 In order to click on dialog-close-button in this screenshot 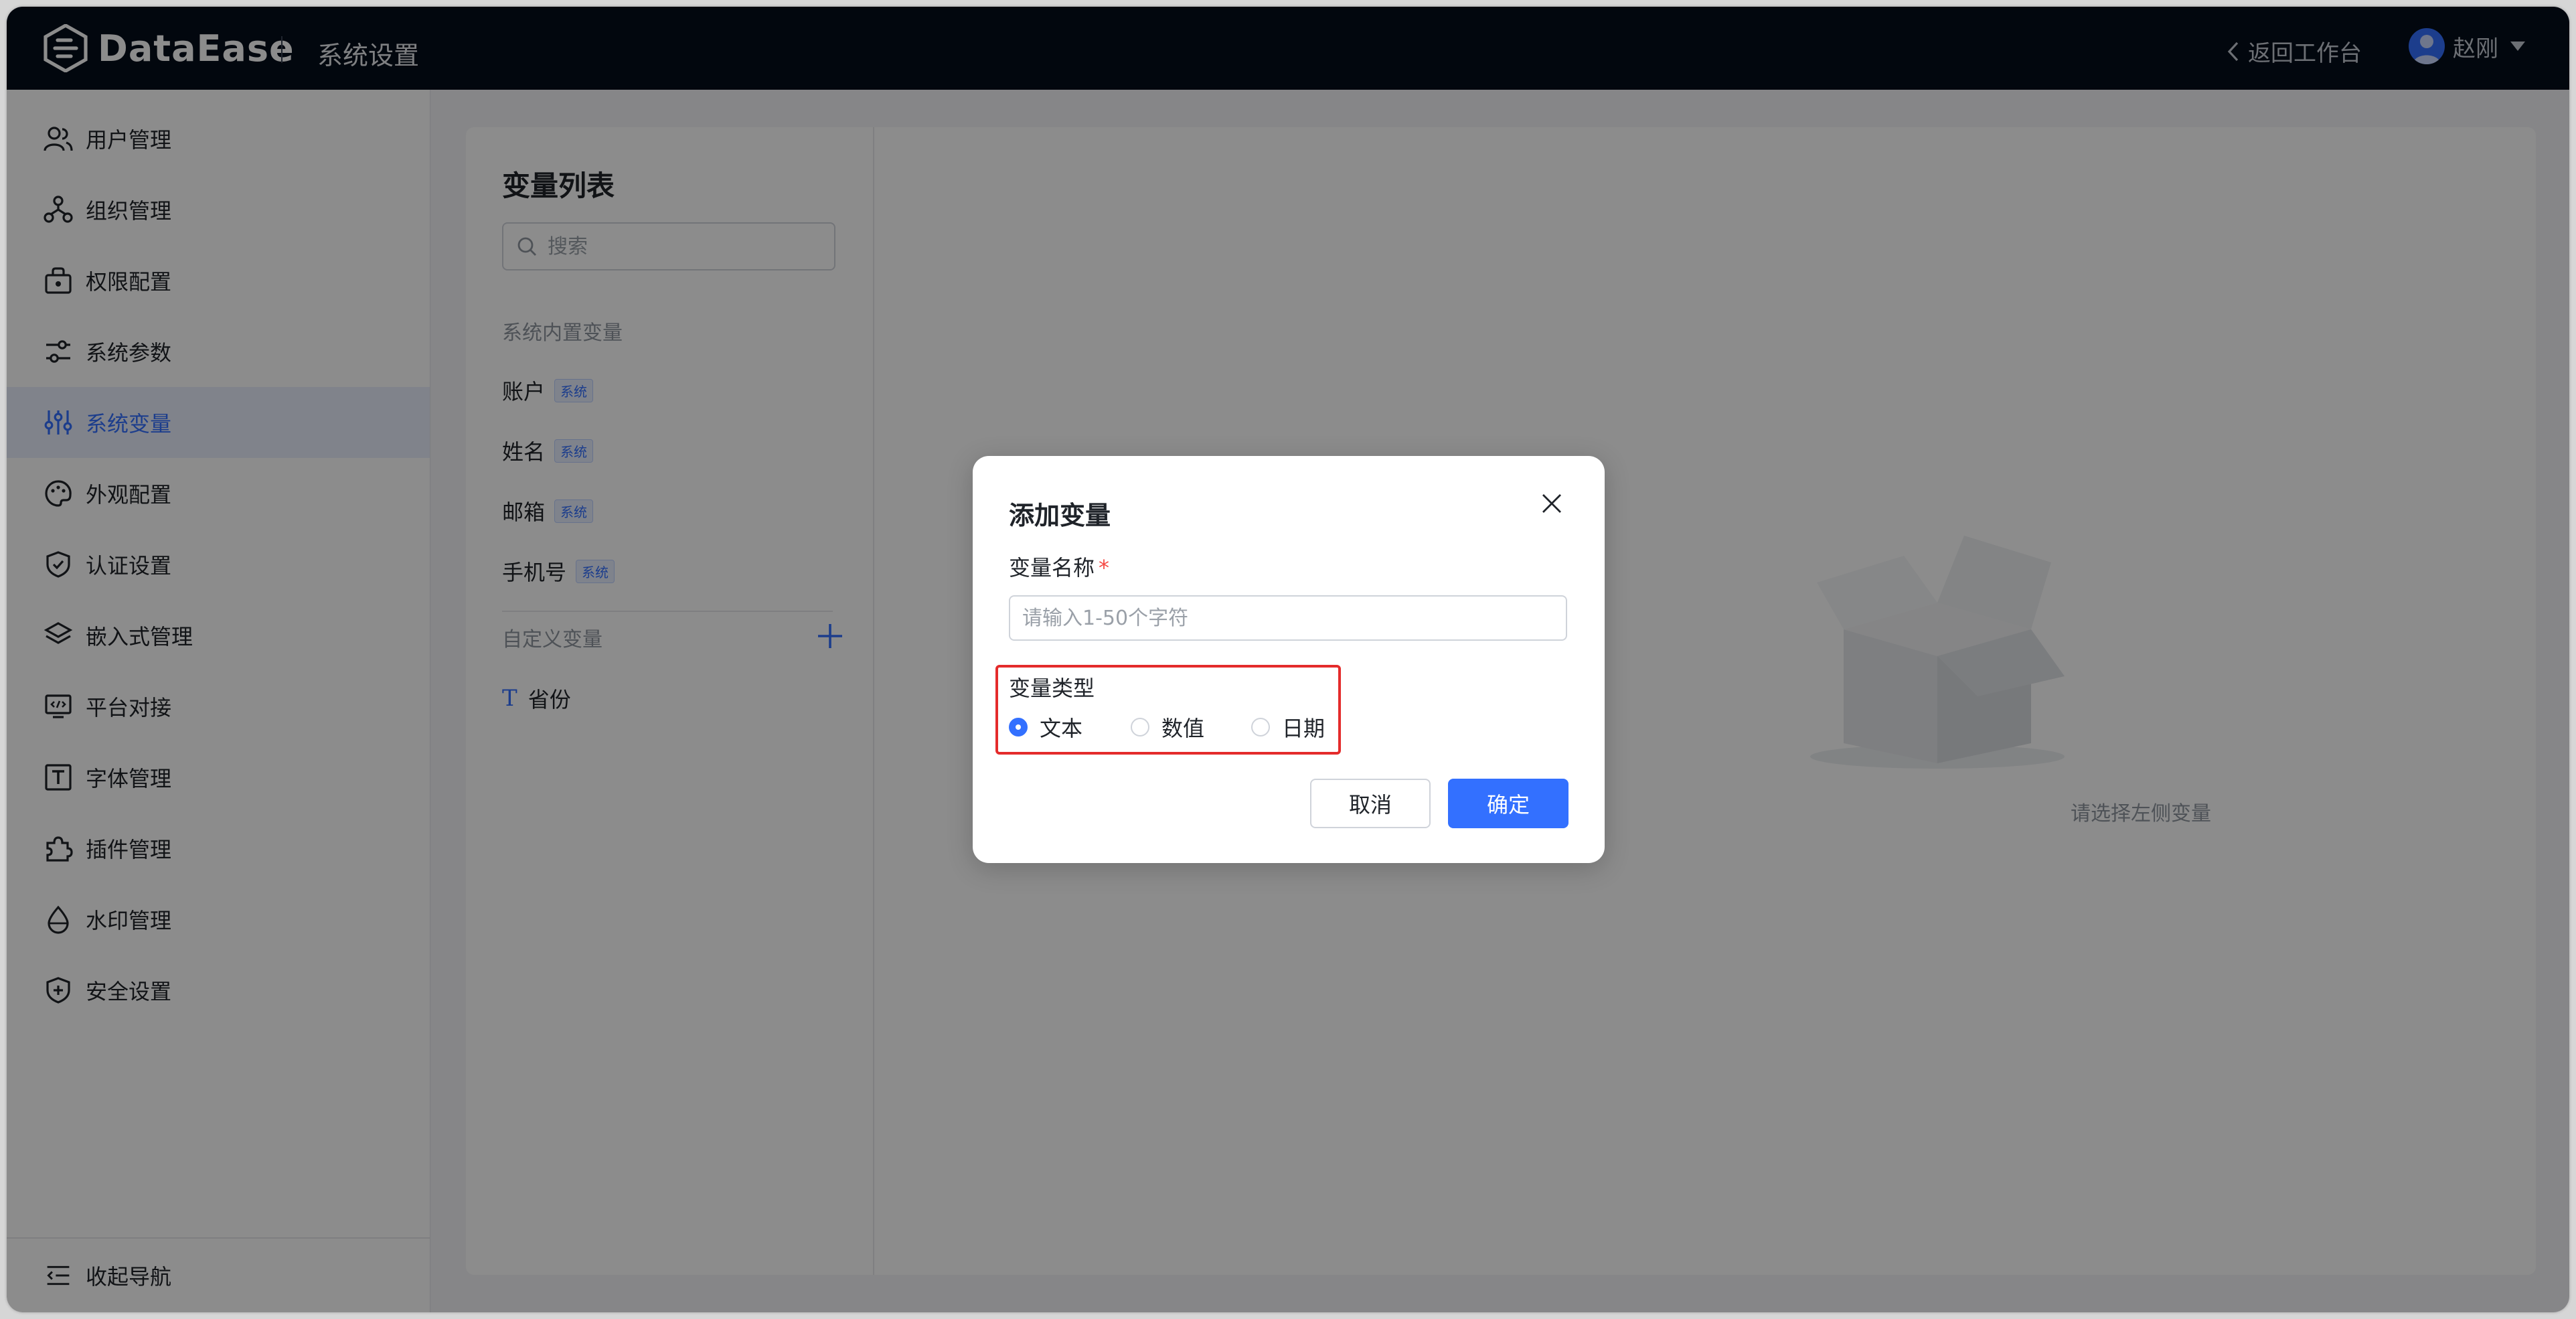, I will do `click(1552, 504)`.